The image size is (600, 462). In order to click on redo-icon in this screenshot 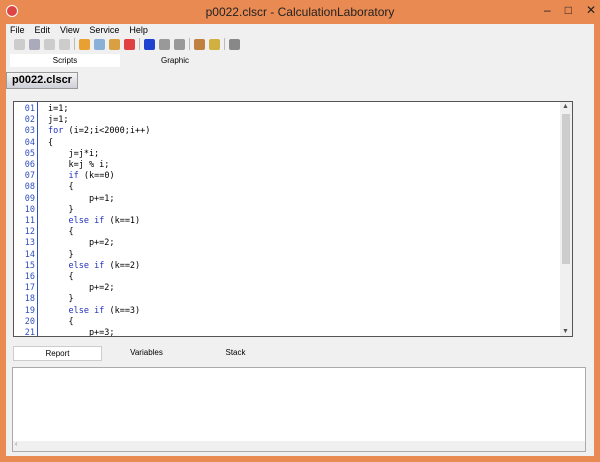, I will do `click(64, 44)`.